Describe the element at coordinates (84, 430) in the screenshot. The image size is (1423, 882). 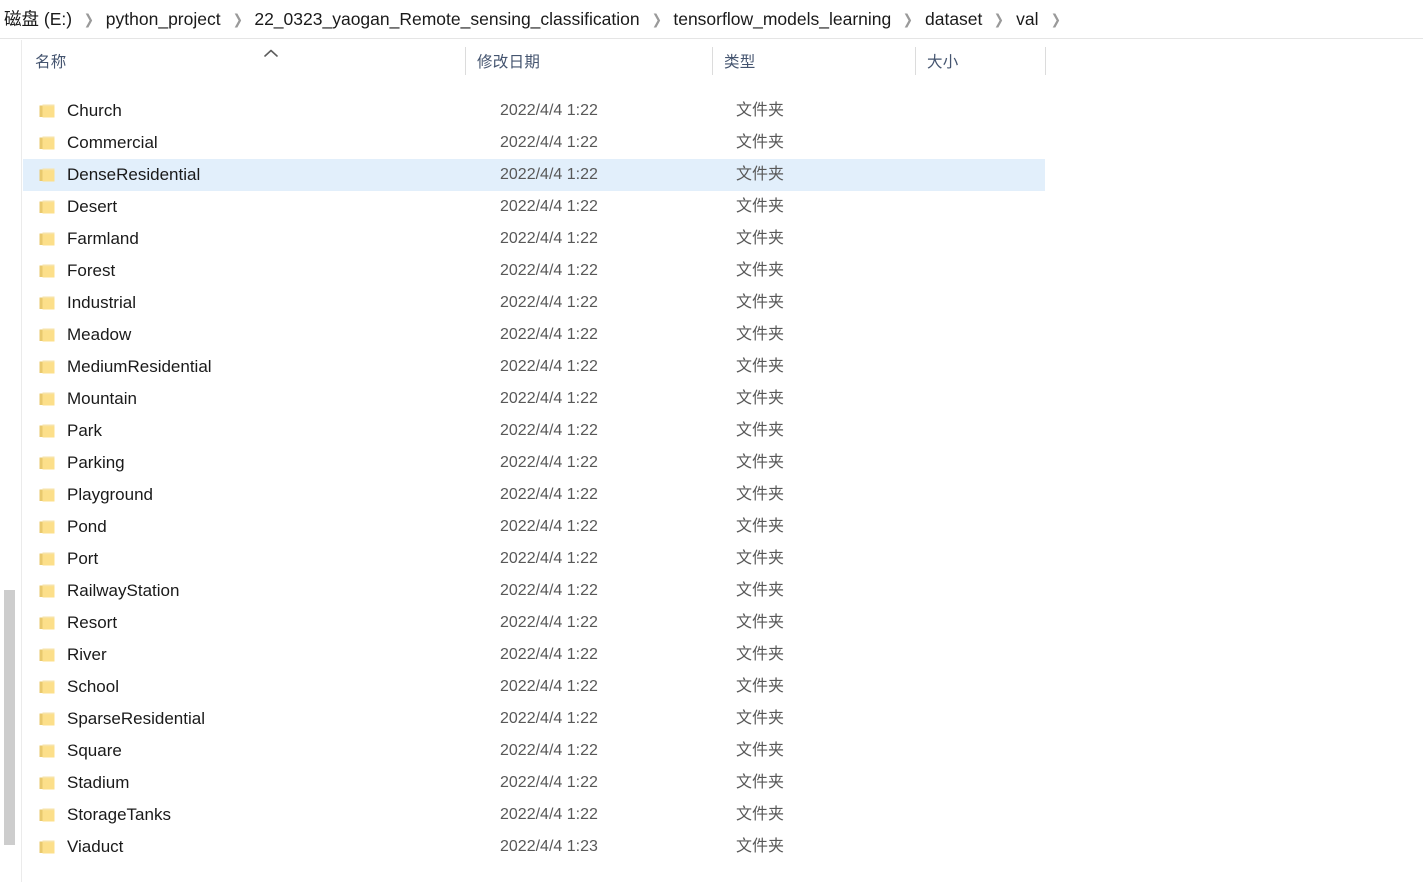
I see `file-row-name: Park` at that location.